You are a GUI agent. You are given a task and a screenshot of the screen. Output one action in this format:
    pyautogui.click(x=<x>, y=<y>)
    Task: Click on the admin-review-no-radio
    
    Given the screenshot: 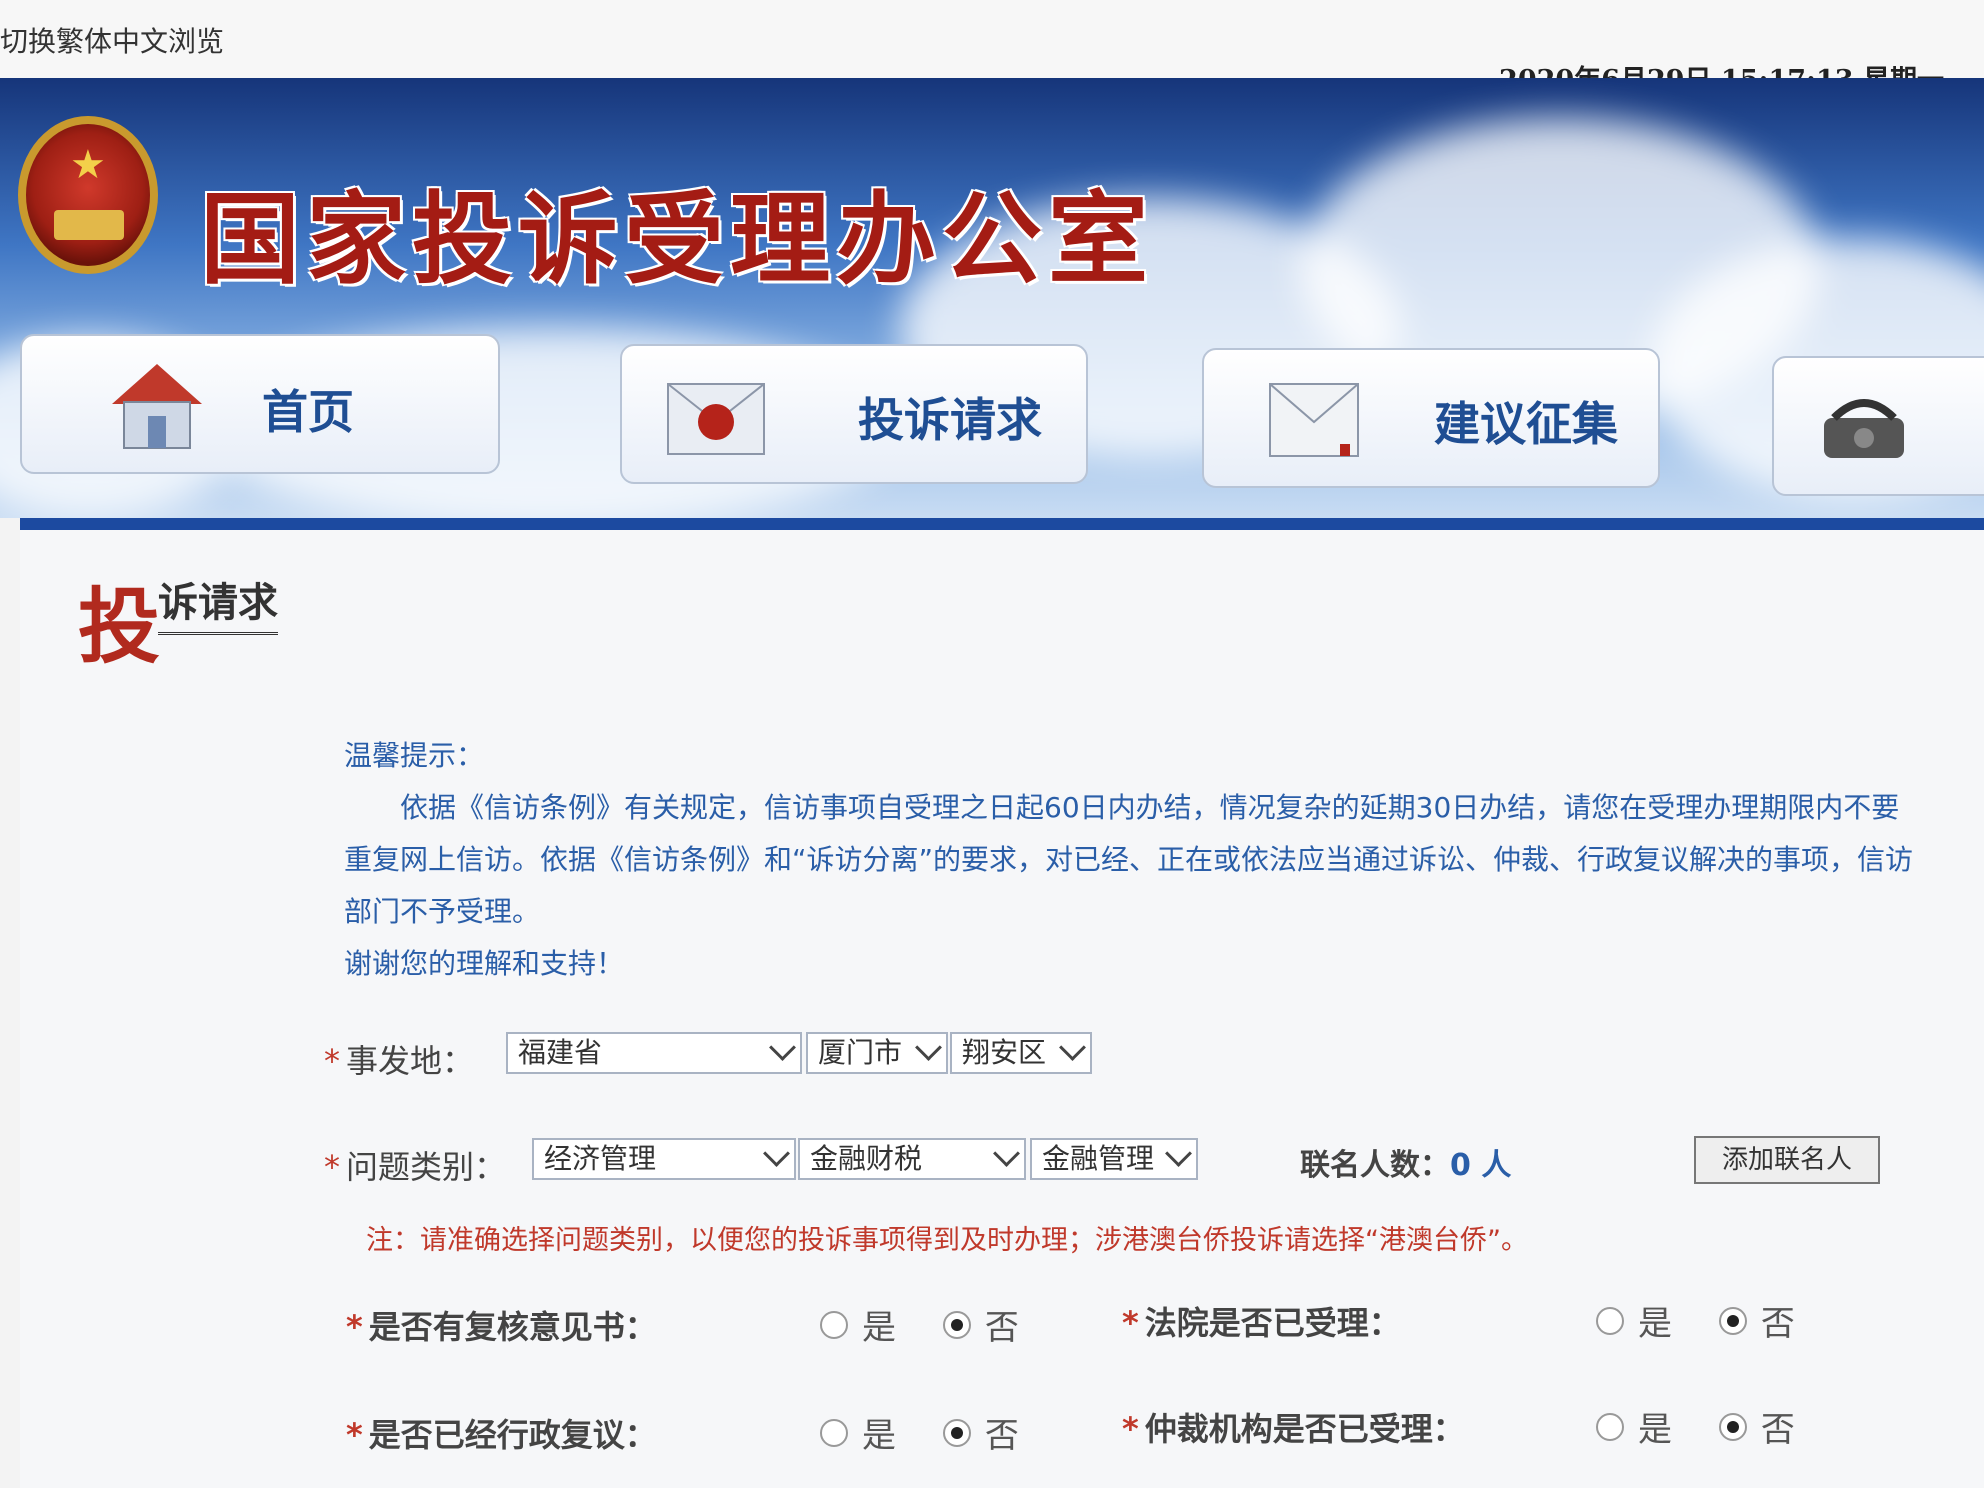 What is the action you would take?
    pyautogui.click(x=956, y=1432)
    